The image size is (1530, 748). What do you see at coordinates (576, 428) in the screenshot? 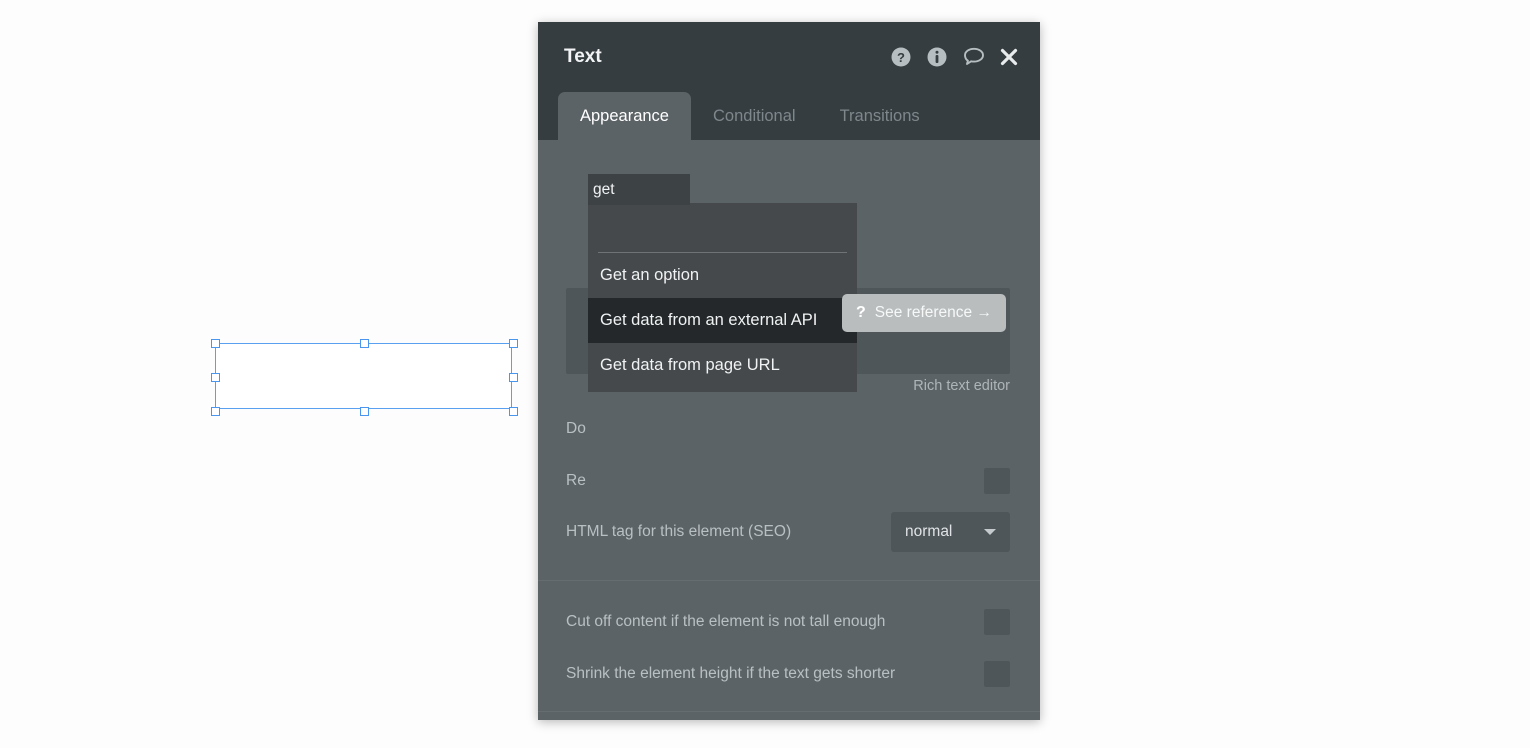
I see `row-do-label: Do` at bounding box center [576, 428].